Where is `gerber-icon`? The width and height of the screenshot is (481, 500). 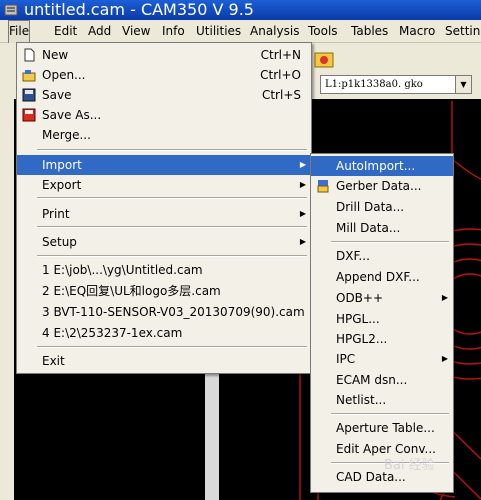 gerber-icon is located at coordinates (323, 186).